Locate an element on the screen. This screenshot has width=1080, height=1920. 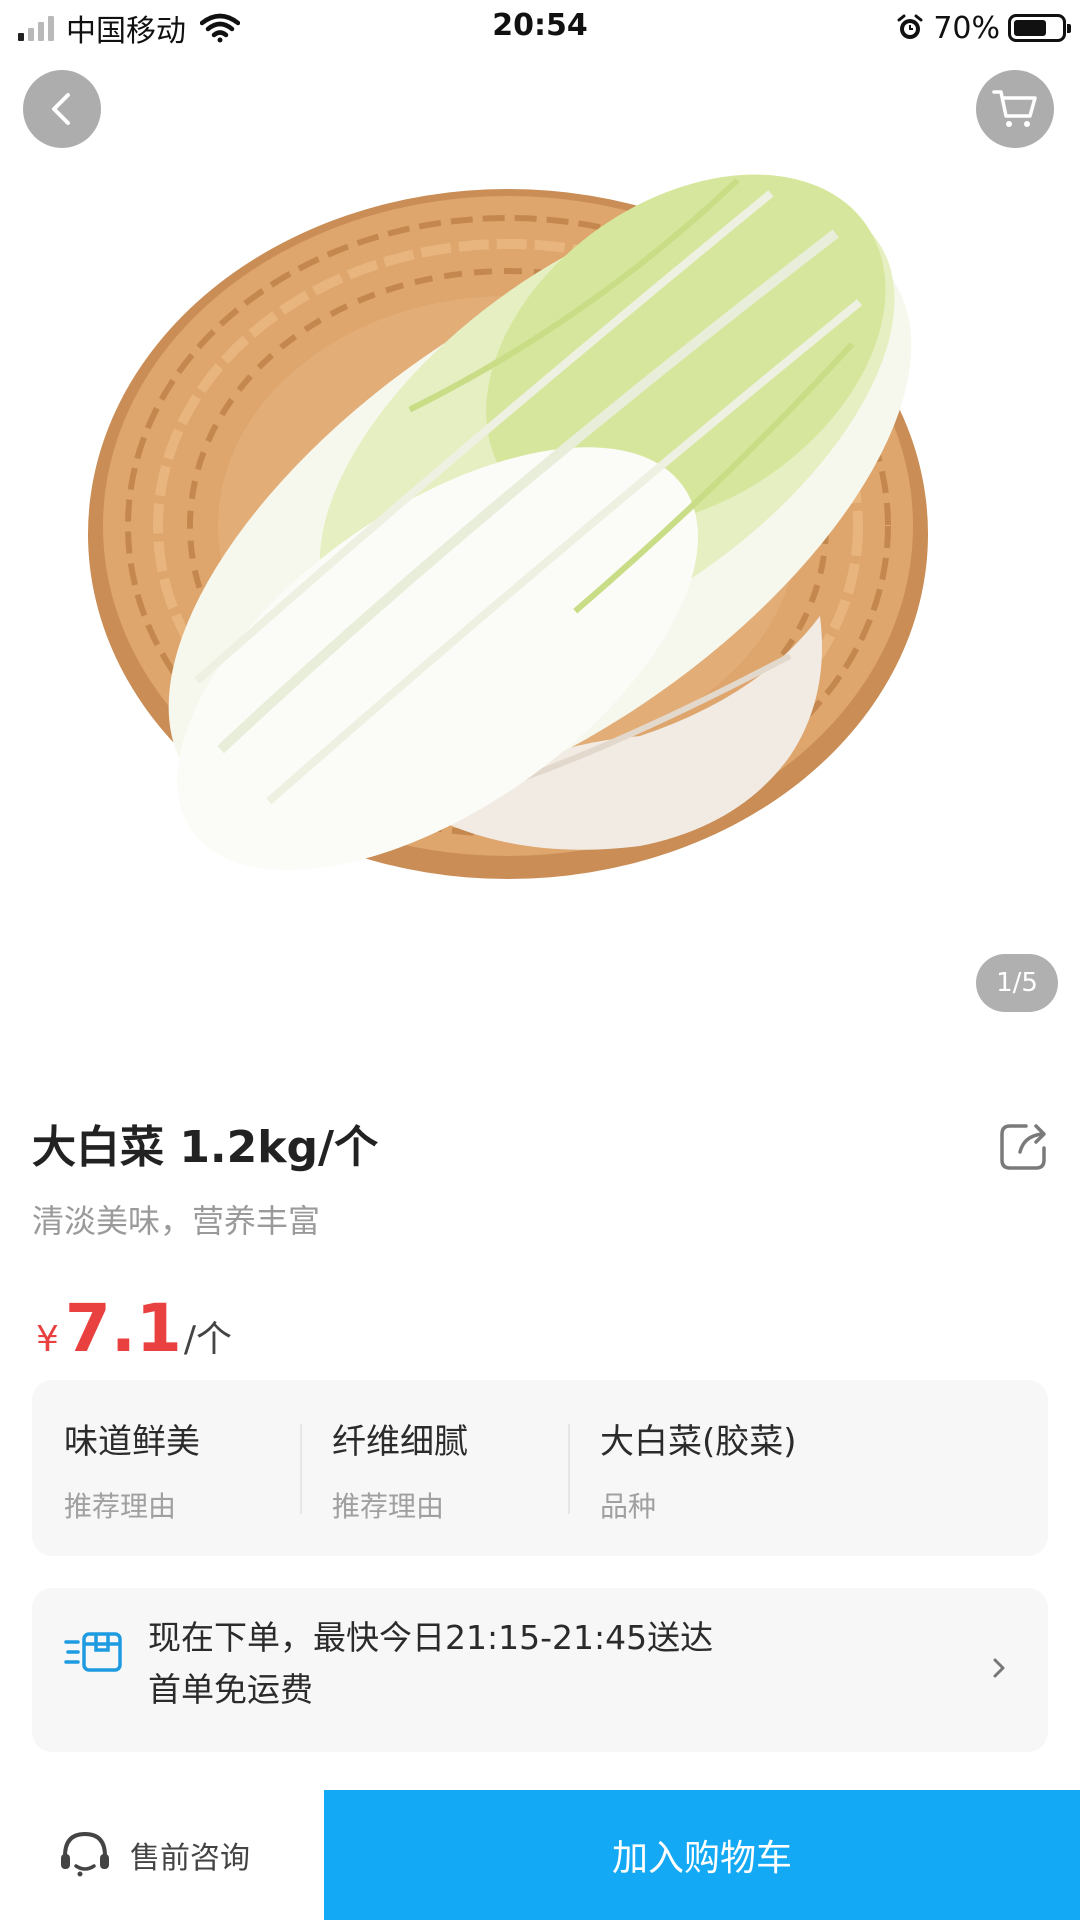
battery-icon is located at coordinates (1039, 28).